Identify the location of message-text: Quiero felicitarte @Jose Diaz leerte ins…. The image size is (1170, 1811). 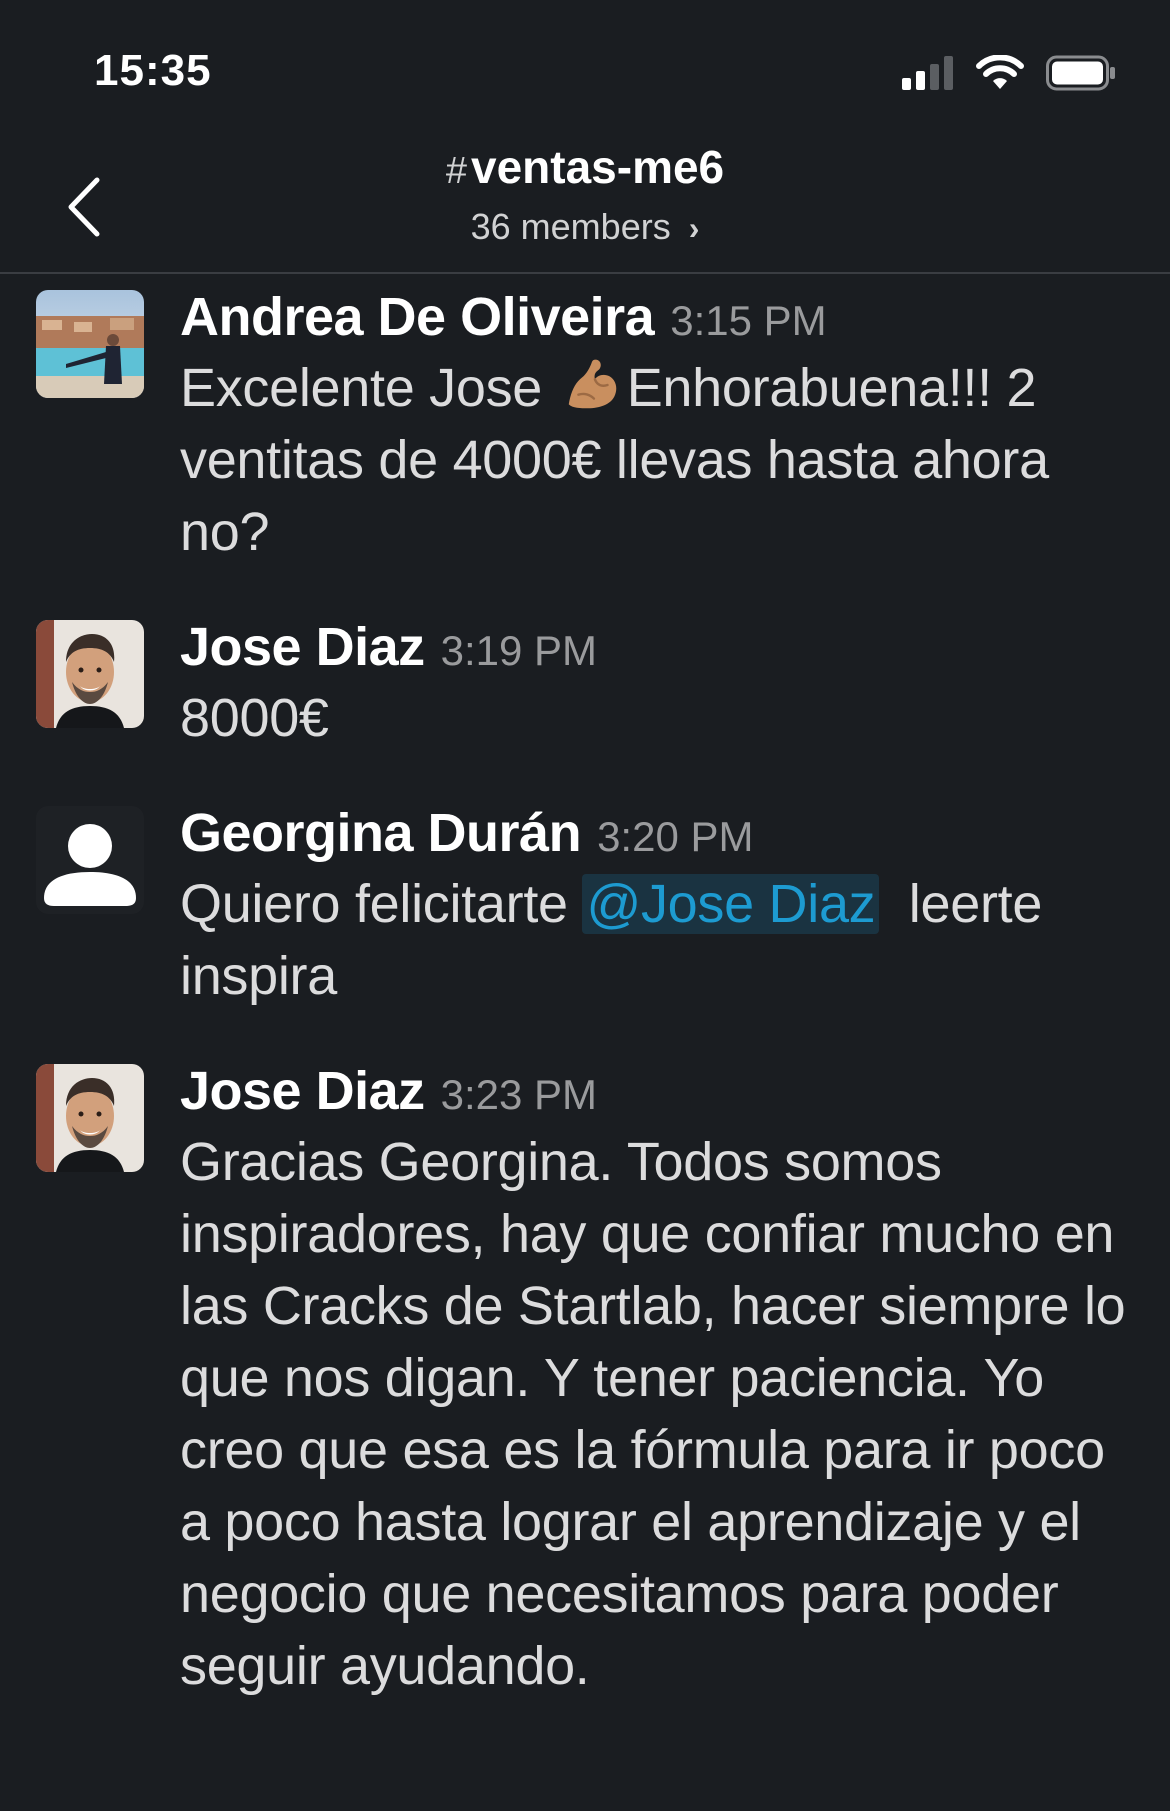
(660, 940).